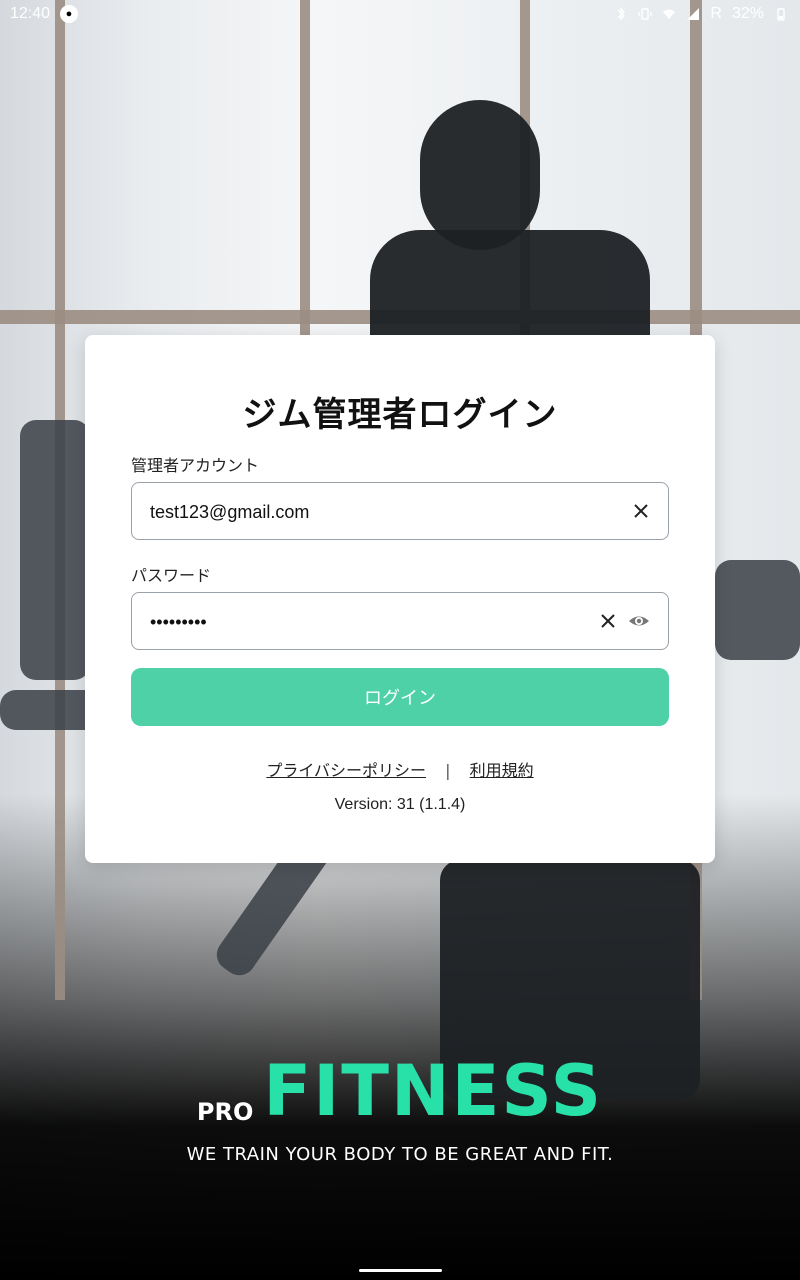  I want to click on login-button: ログイン, so click(400, 697).